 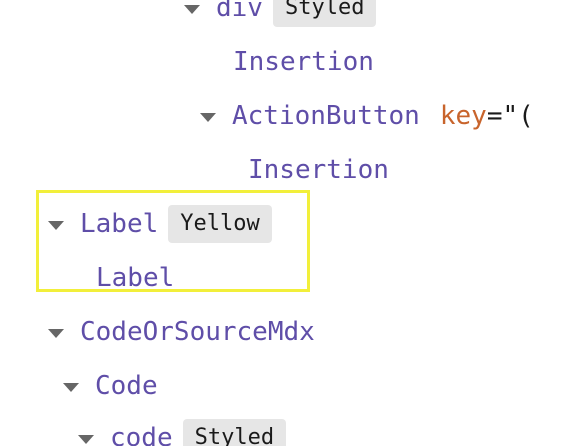 I want to click on node-name: Code, so click(x=126, y=386).